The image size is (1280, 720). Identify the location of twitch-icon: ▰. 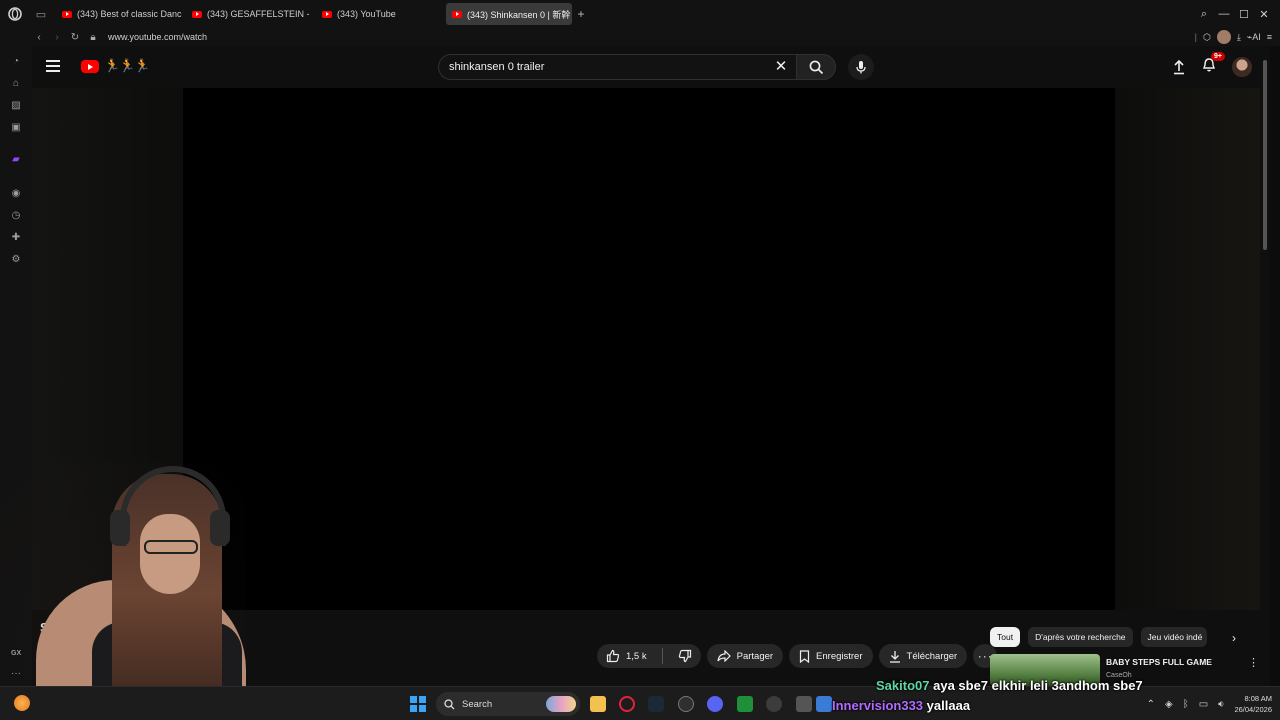
(16, 159).